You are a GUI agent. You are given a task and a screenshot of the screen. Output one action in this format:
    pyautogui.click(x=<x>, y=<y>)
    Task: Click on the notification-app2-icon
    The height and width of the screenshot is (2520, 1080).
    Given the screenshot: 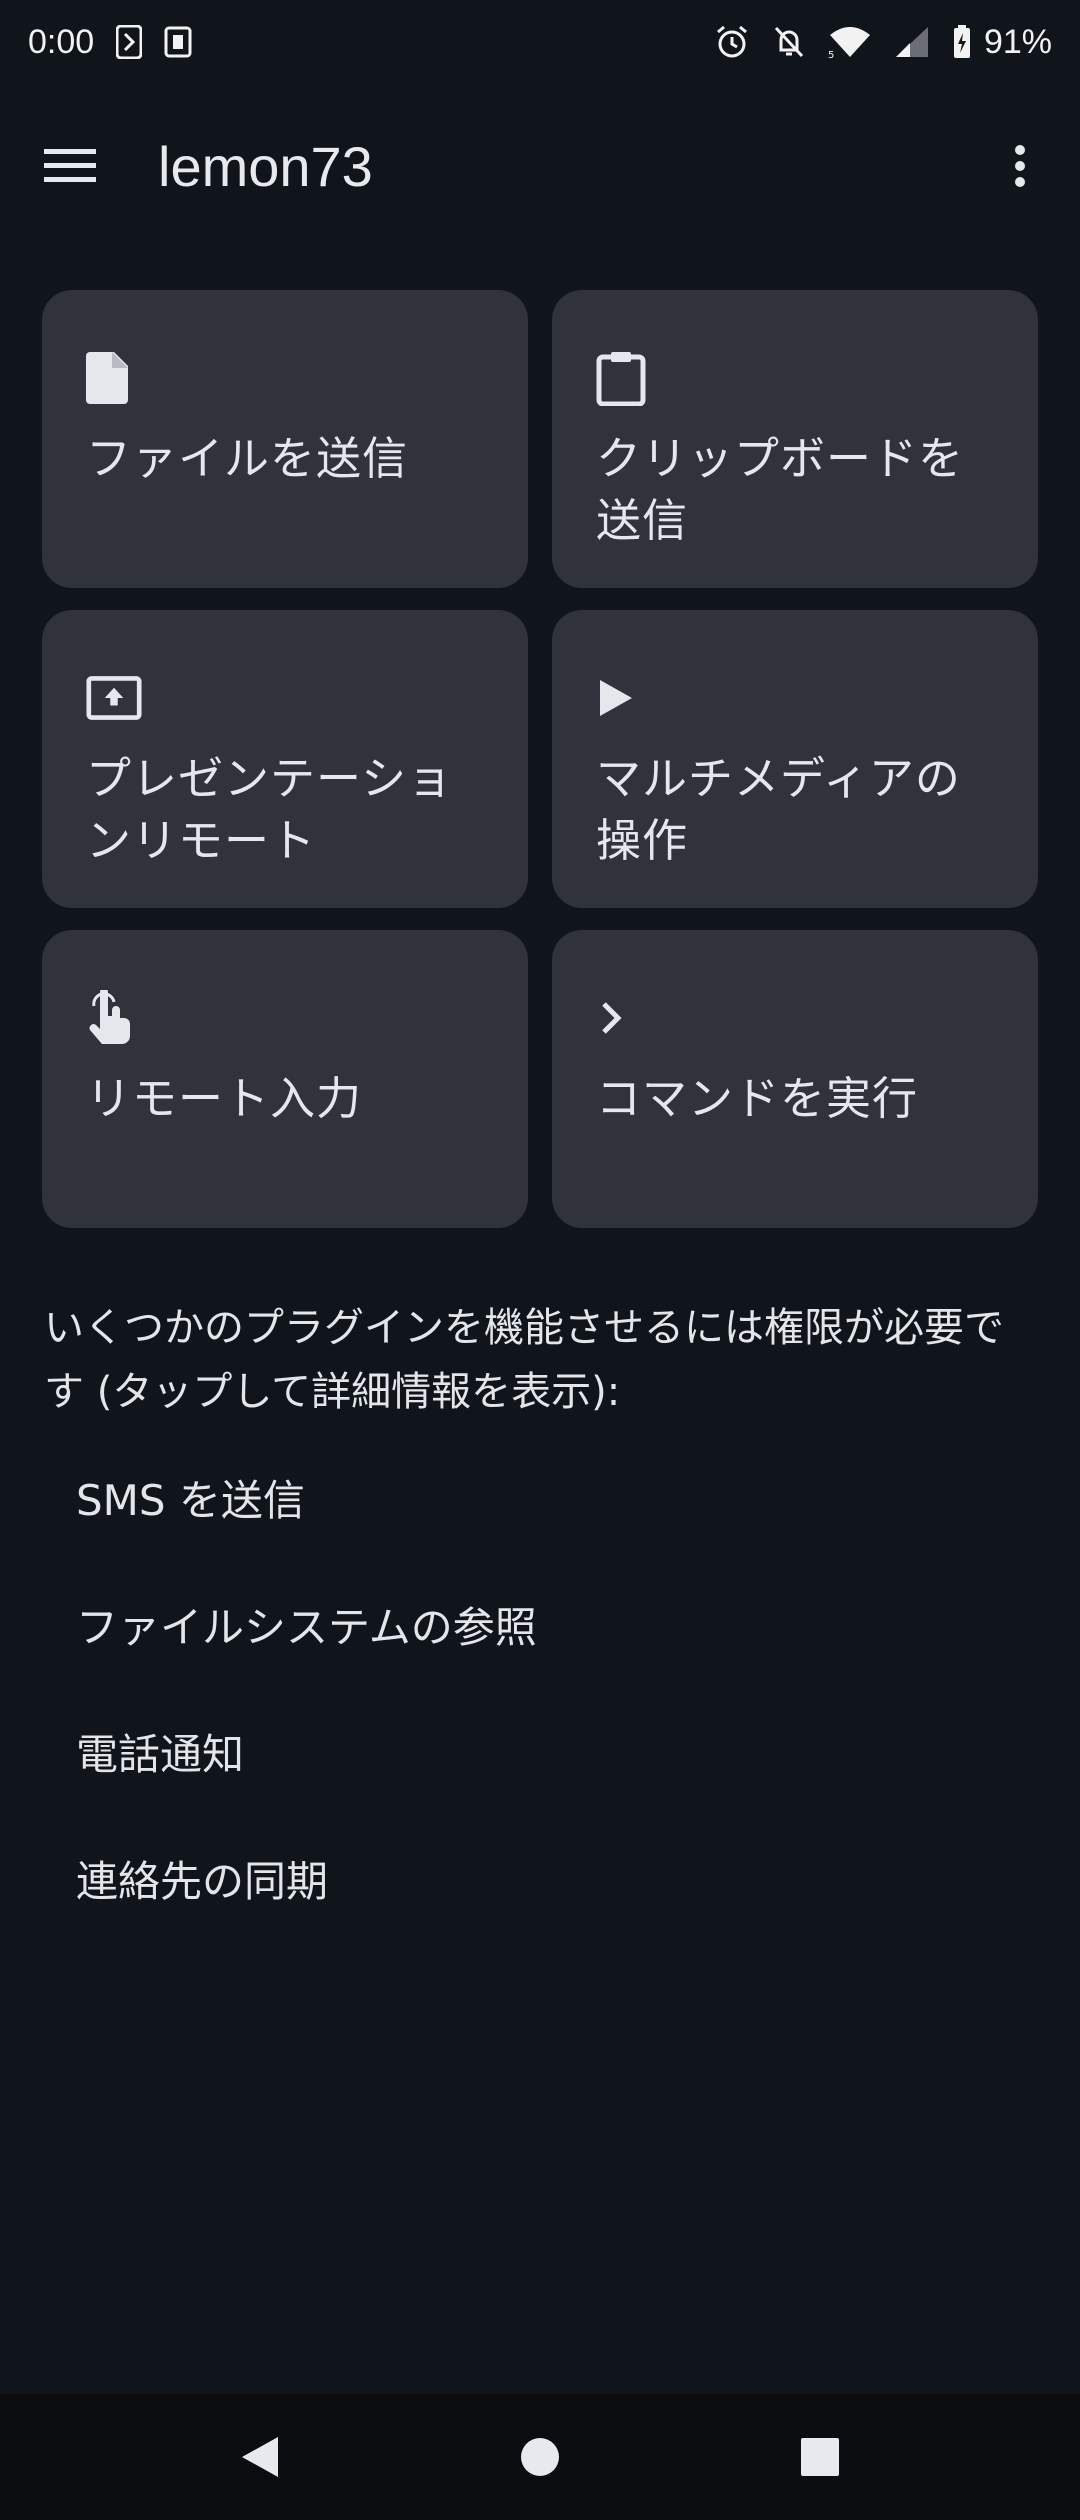 What is the action you would take?
    pyautogui.click(x=178, y=42)
    